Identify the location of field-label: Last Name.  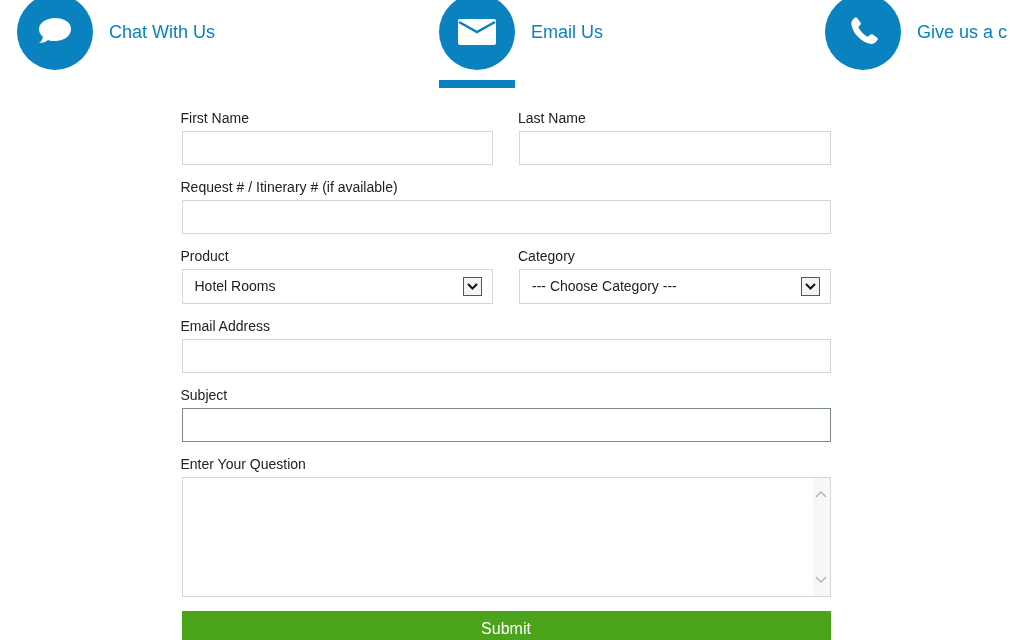
(552, 118).